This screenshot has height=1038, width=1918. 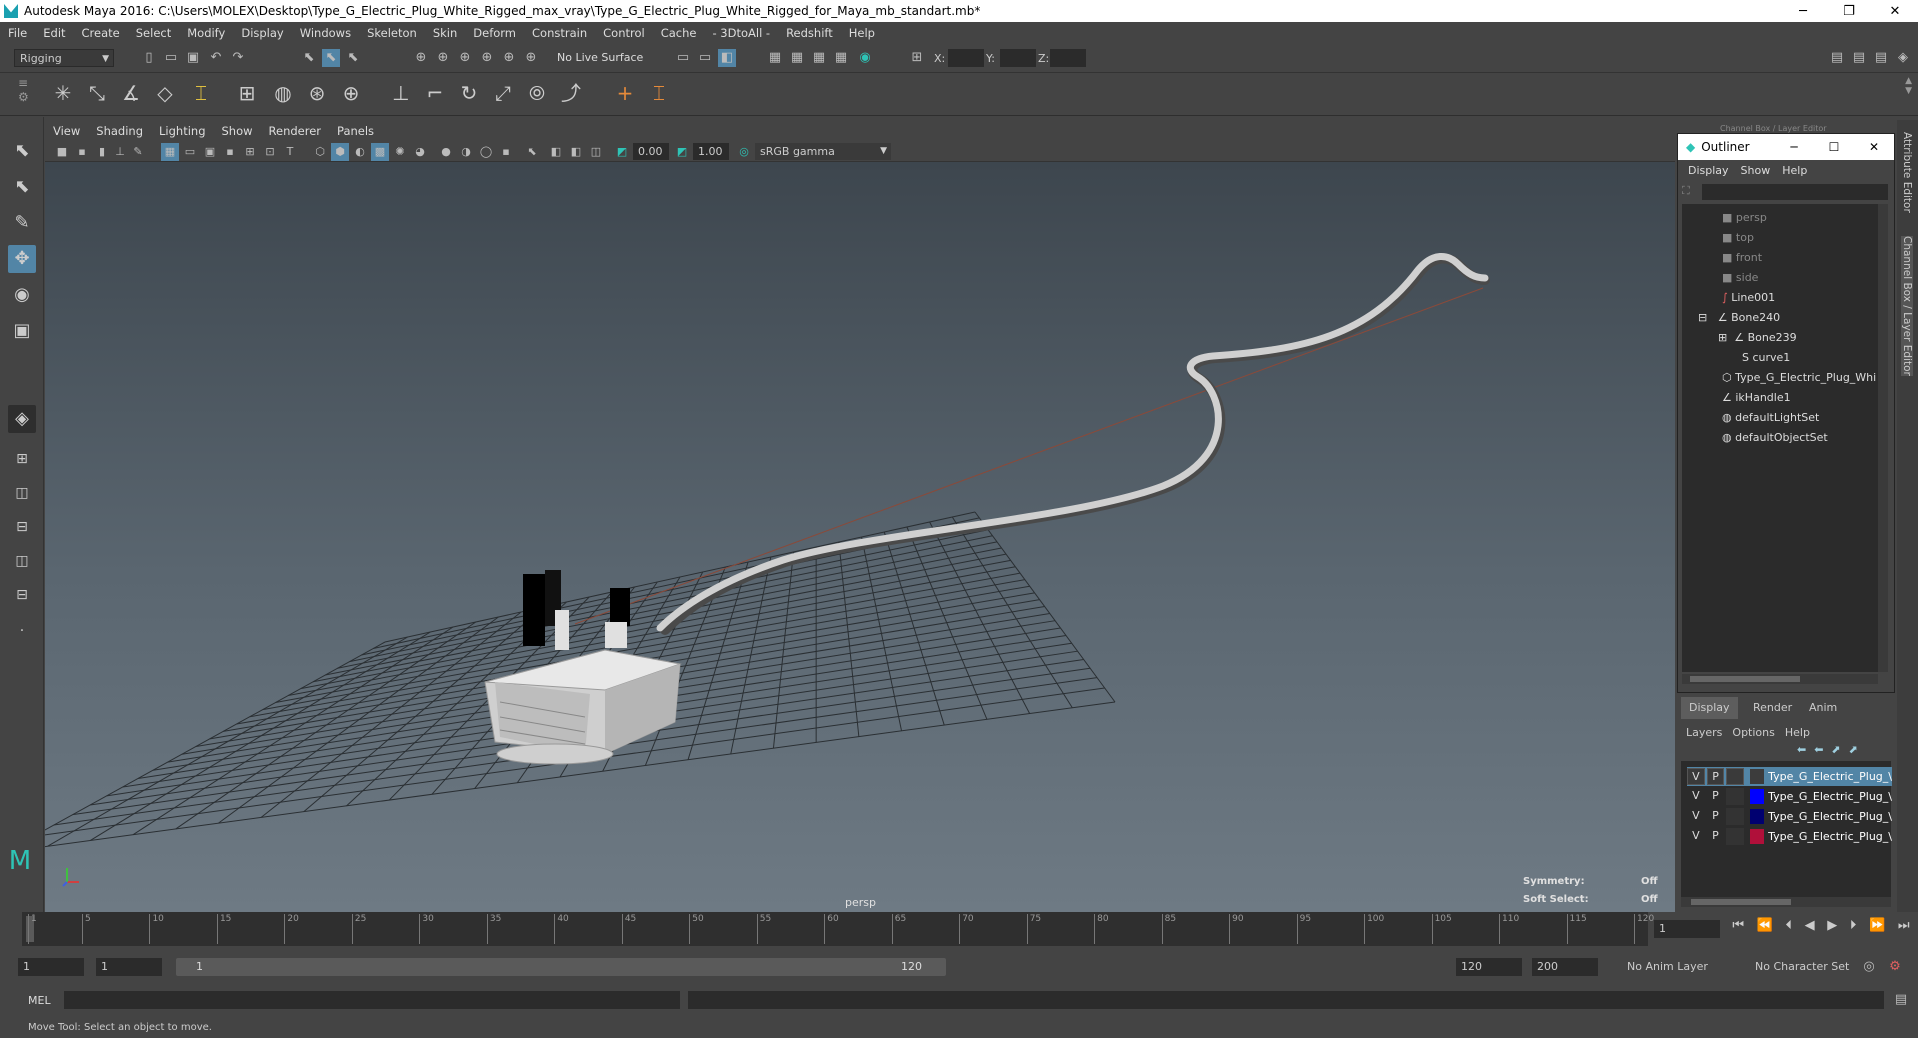 What do you see at coordinates (625, 93) in the screenshot?
I see `locator-icon: +` at bounding box center [625, 93].